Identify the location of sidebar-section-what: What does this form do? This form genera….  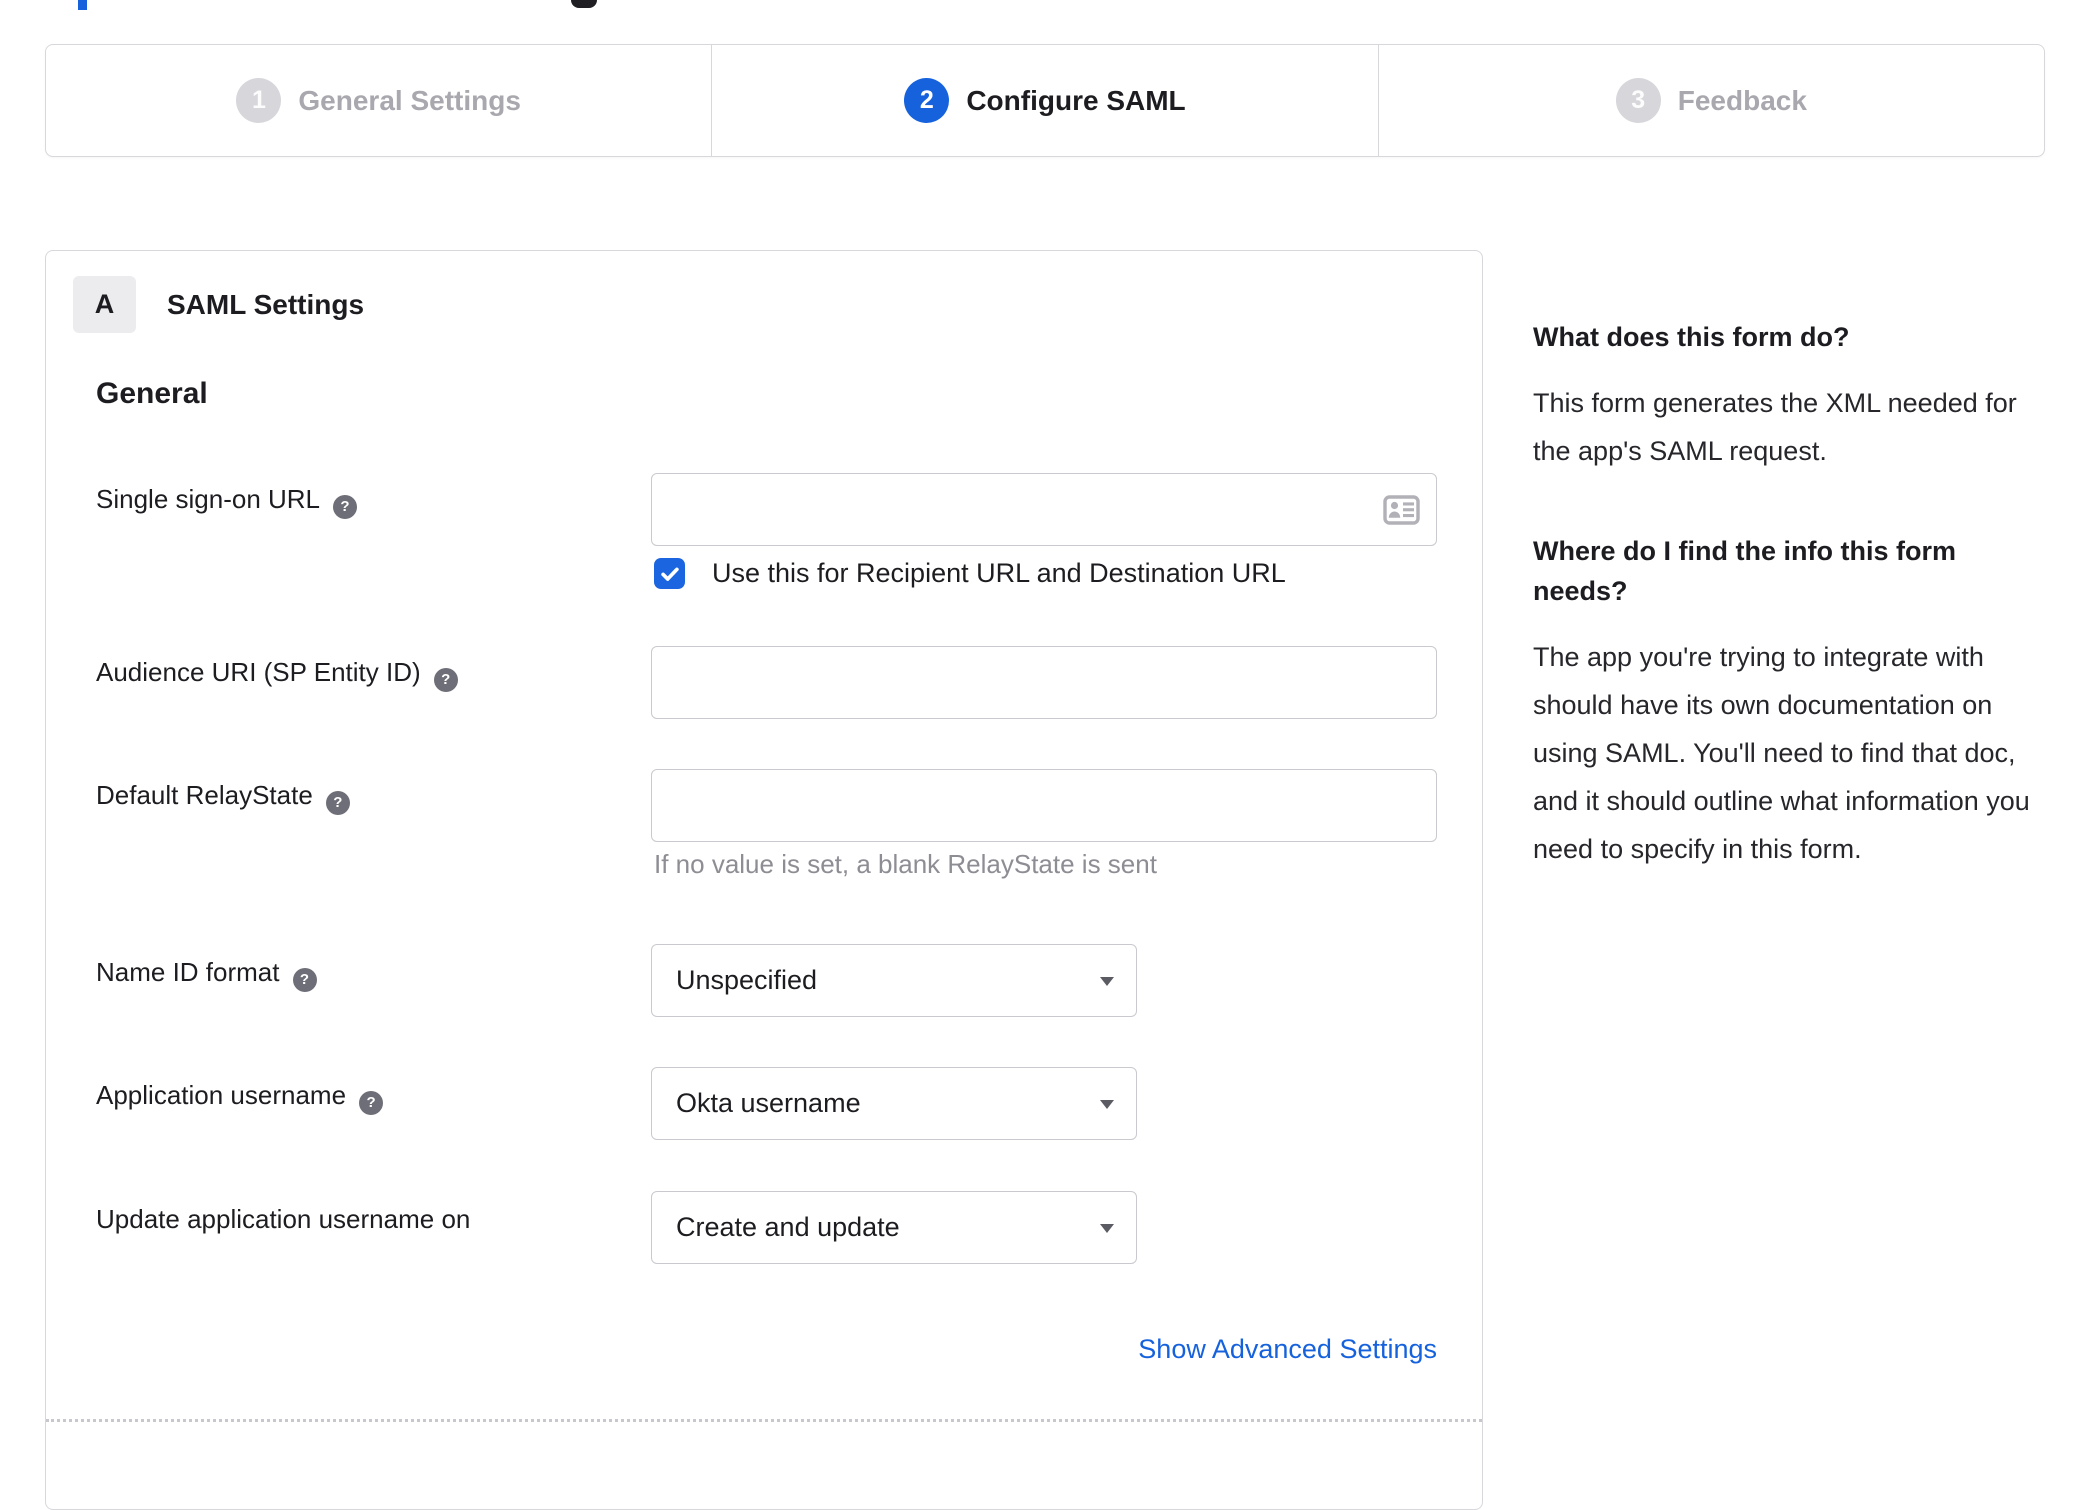
(1791, 396).